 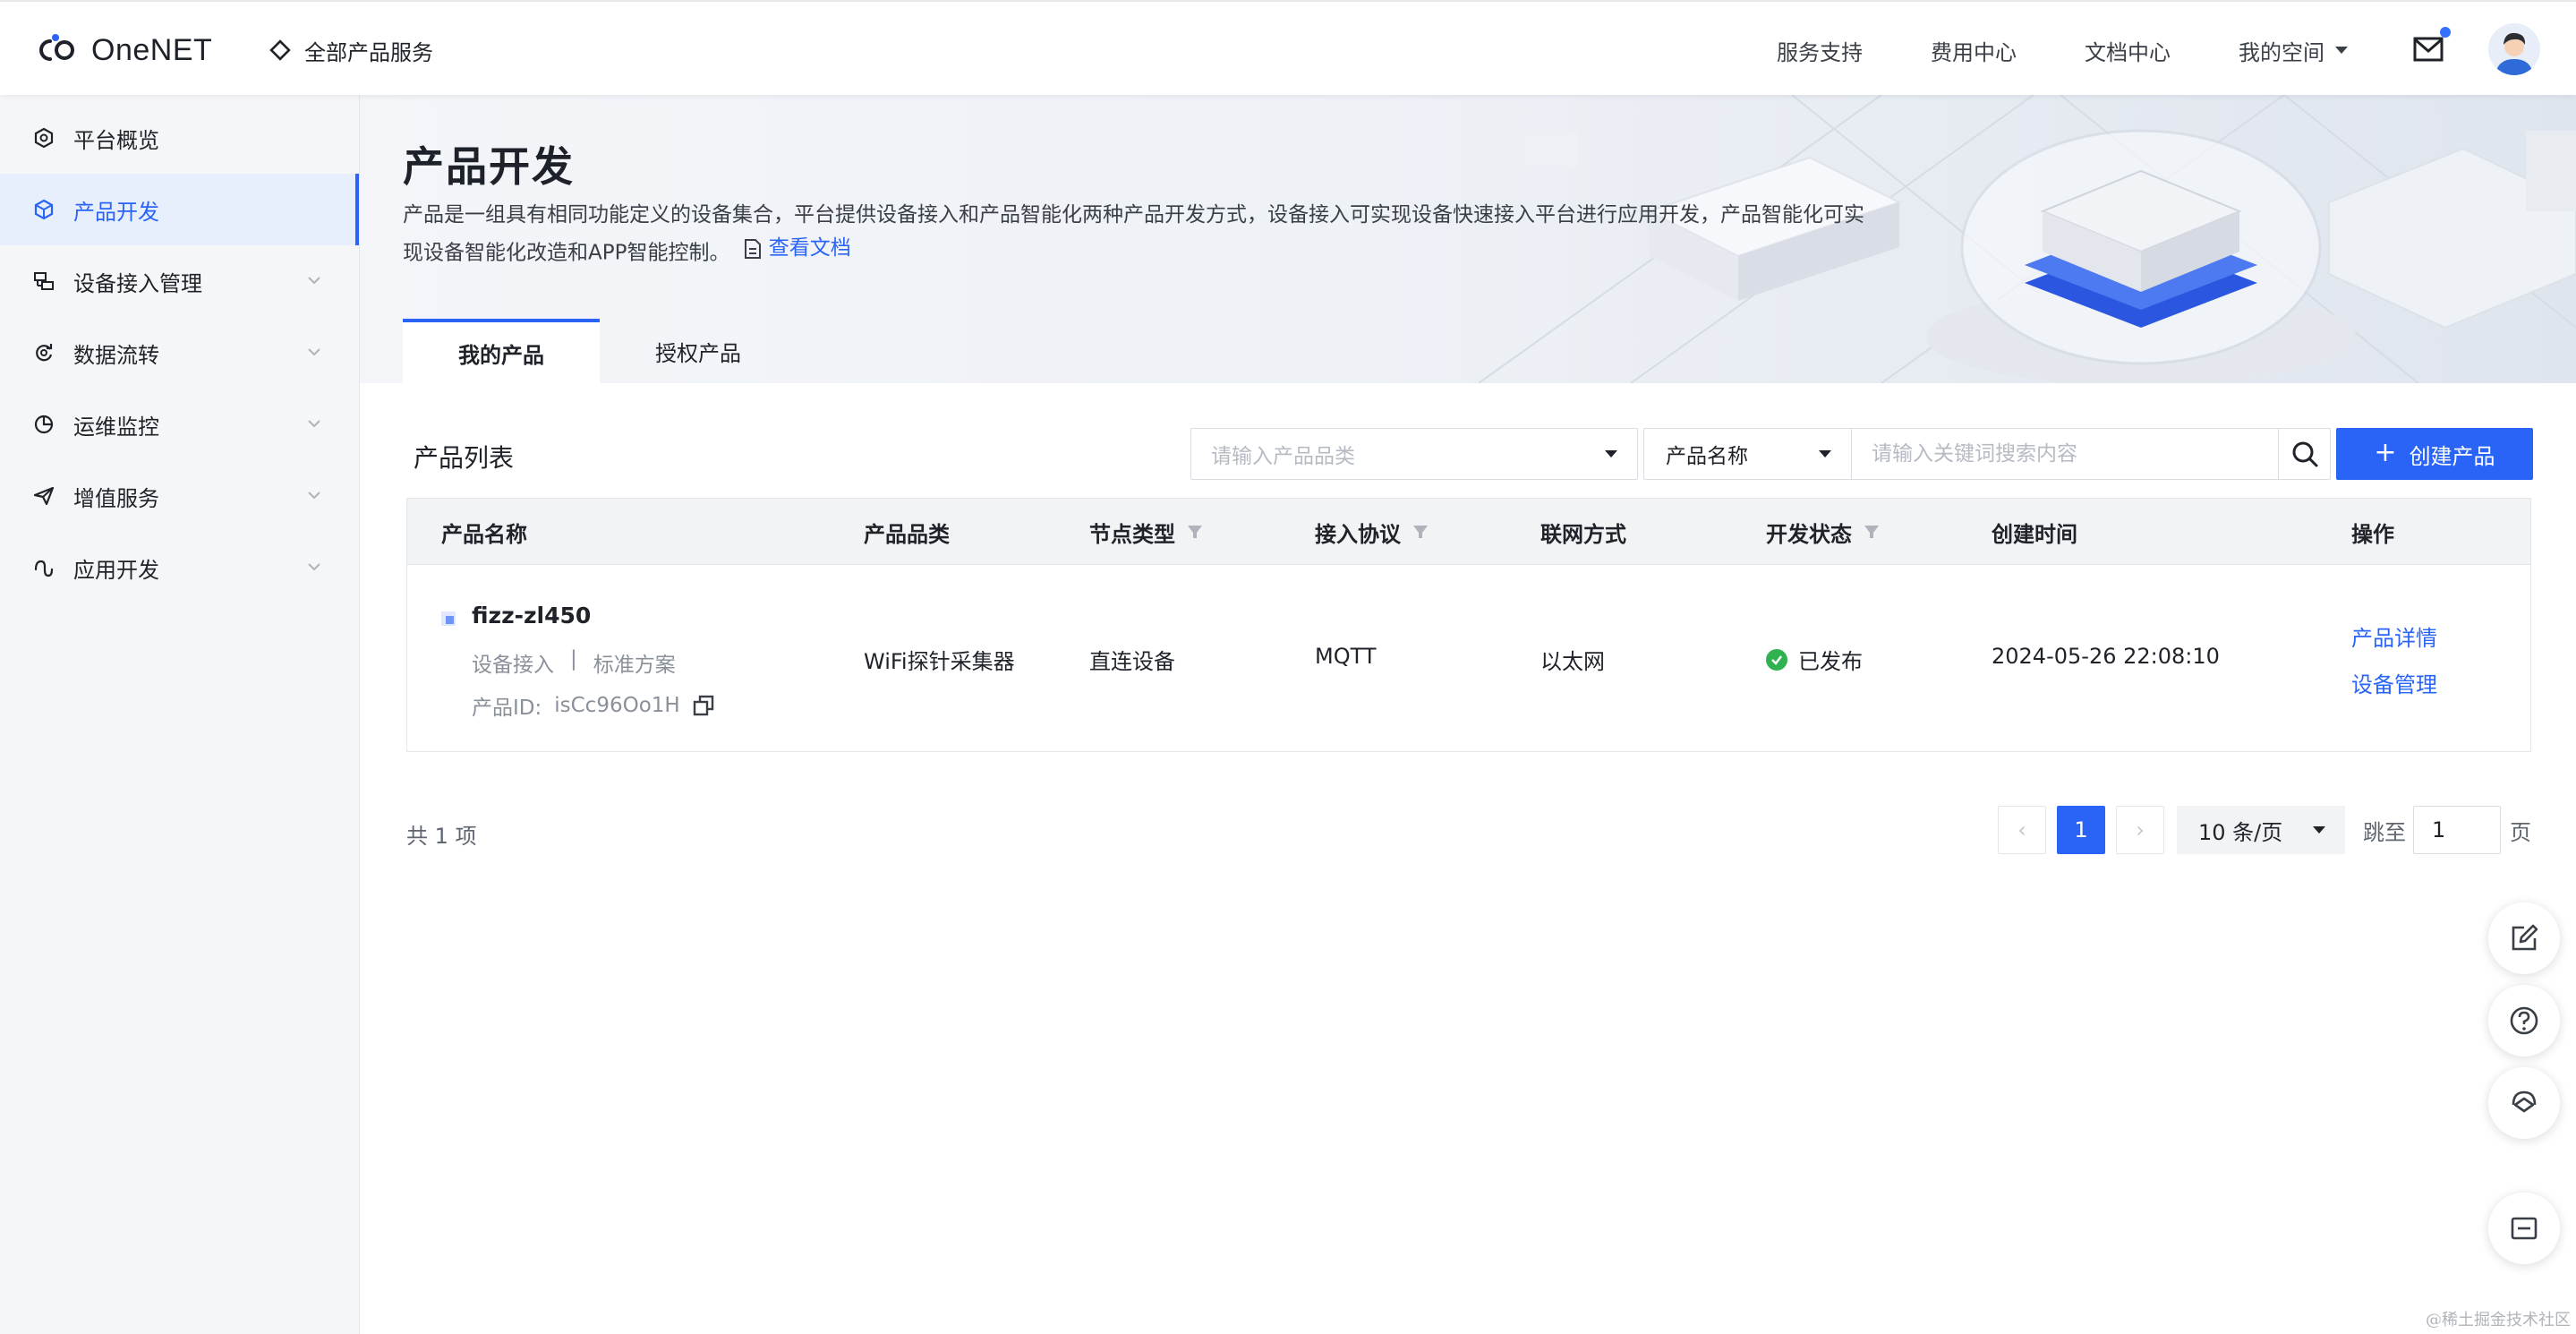 I want to click on support-icon, so click(x=2524, y=1101).